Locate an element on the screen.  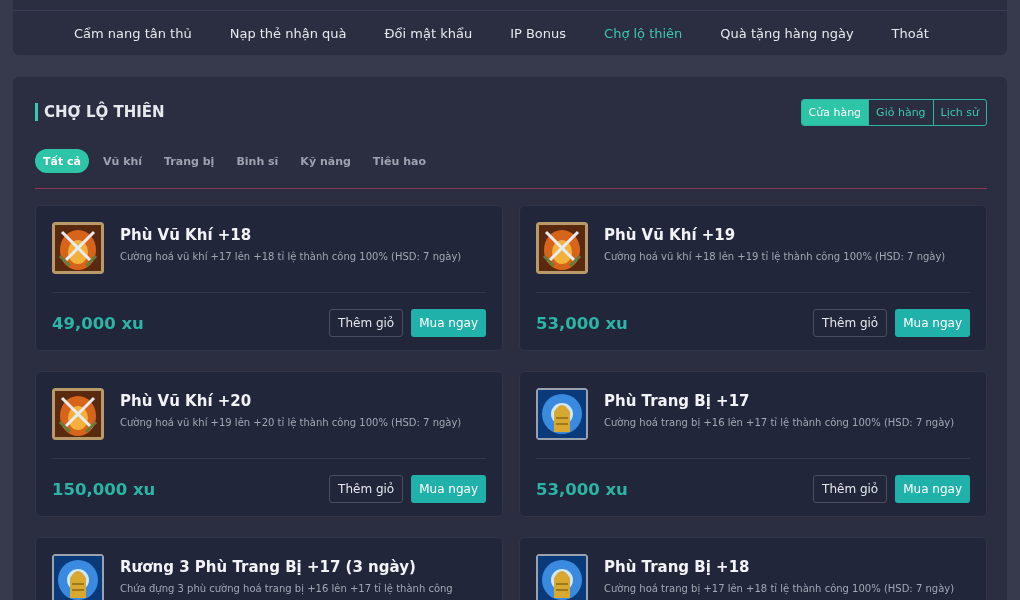
item-name: Rương 3 Phù Trang Bị +17 (3 ngày) is located at coordinates (268, 567).